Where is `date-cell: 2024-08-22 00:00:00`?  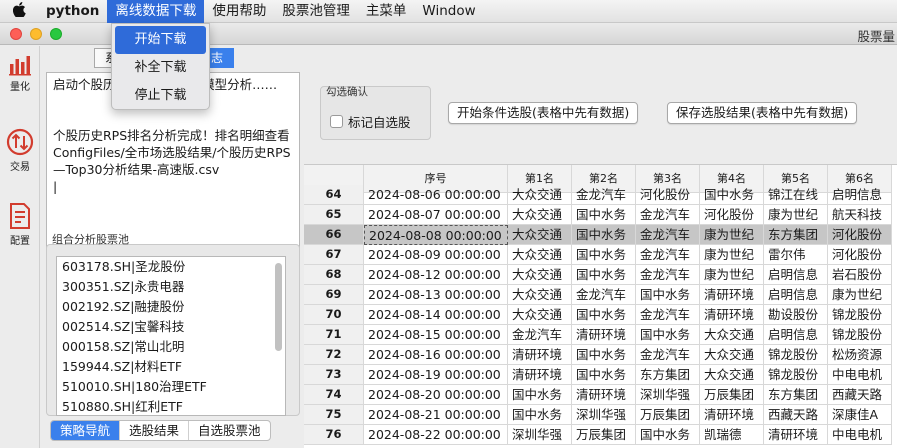
date-cell: 2024-08-22 00:00:00 is located at coordinates (436, 435).